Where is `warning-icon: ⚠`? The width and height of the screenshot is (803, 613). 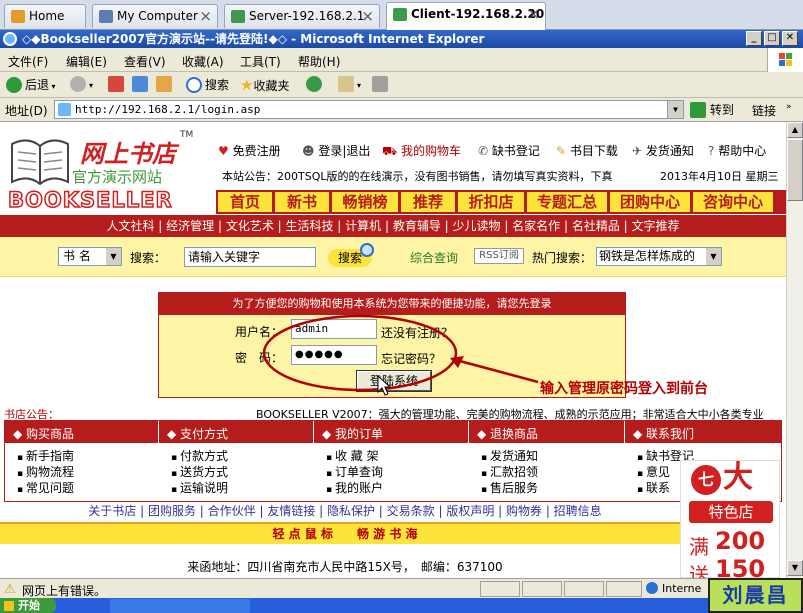 warning-icon: ⚠ is located at coordinates (10, 589).